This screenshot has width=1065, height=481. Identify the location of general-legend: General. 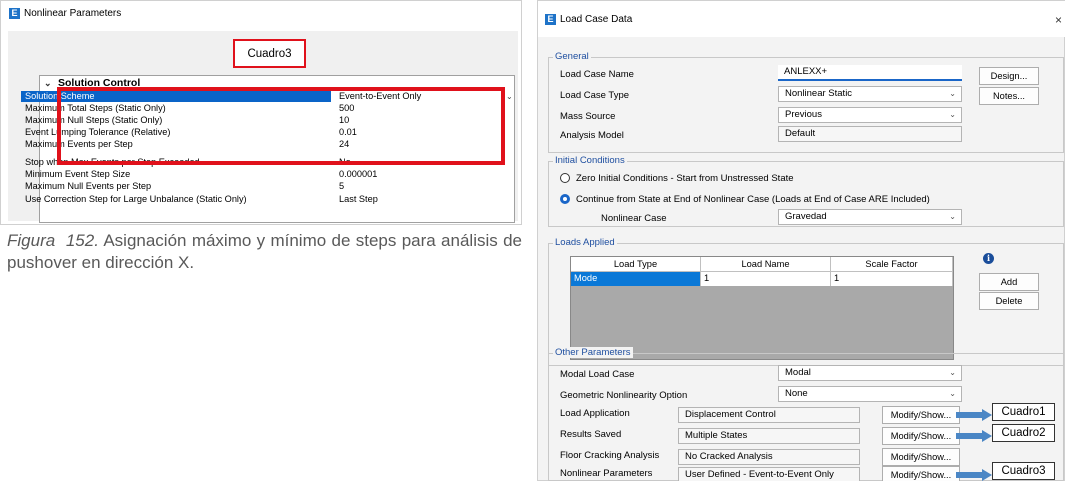
(572, 56).